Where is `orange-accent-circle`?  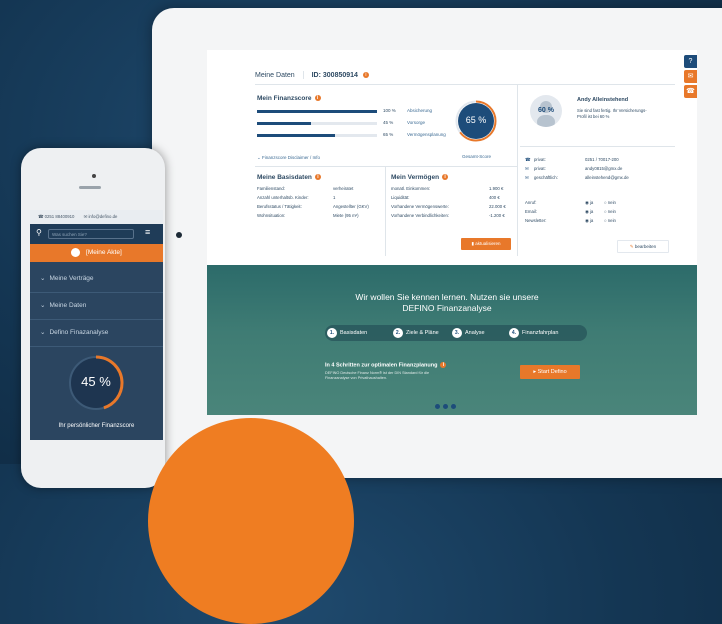 orange-accent-circle is located at coordinates (251, 521).